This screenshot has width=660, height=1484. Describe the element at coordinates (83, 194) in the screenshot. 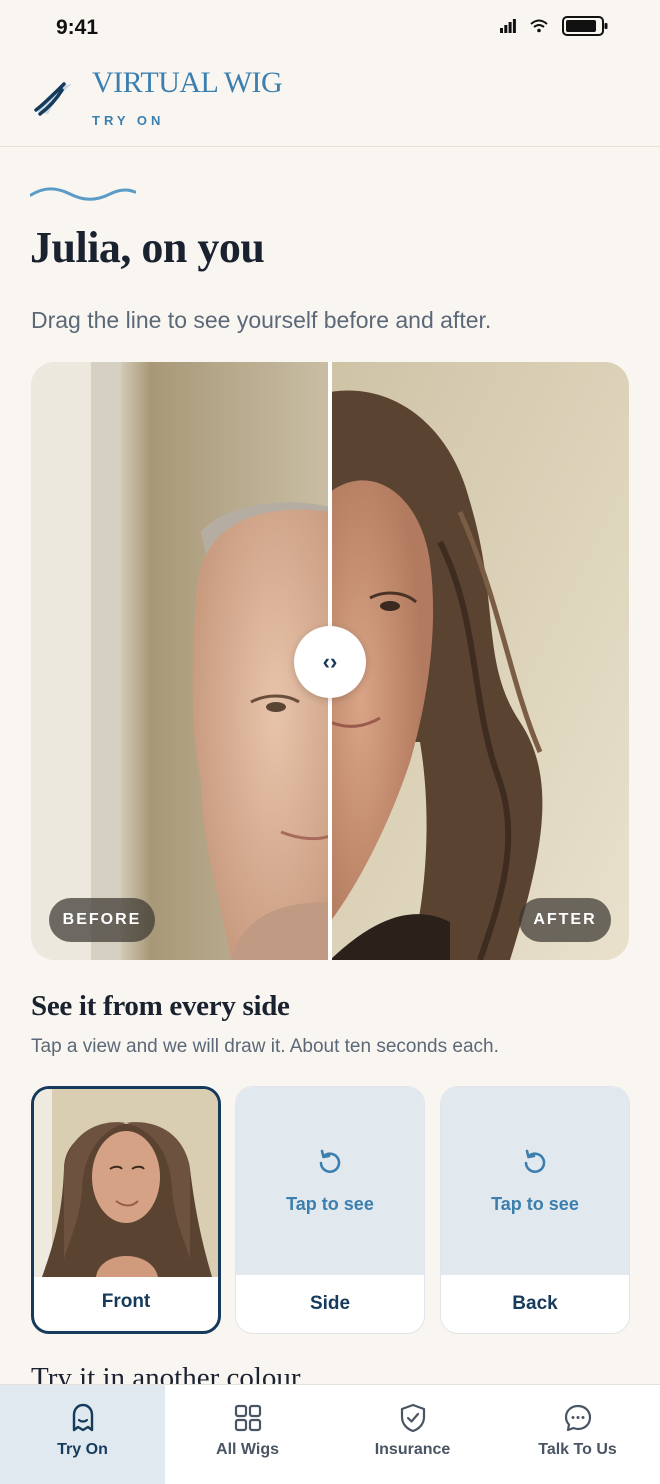

I see `wave-divider-icon` at that location.